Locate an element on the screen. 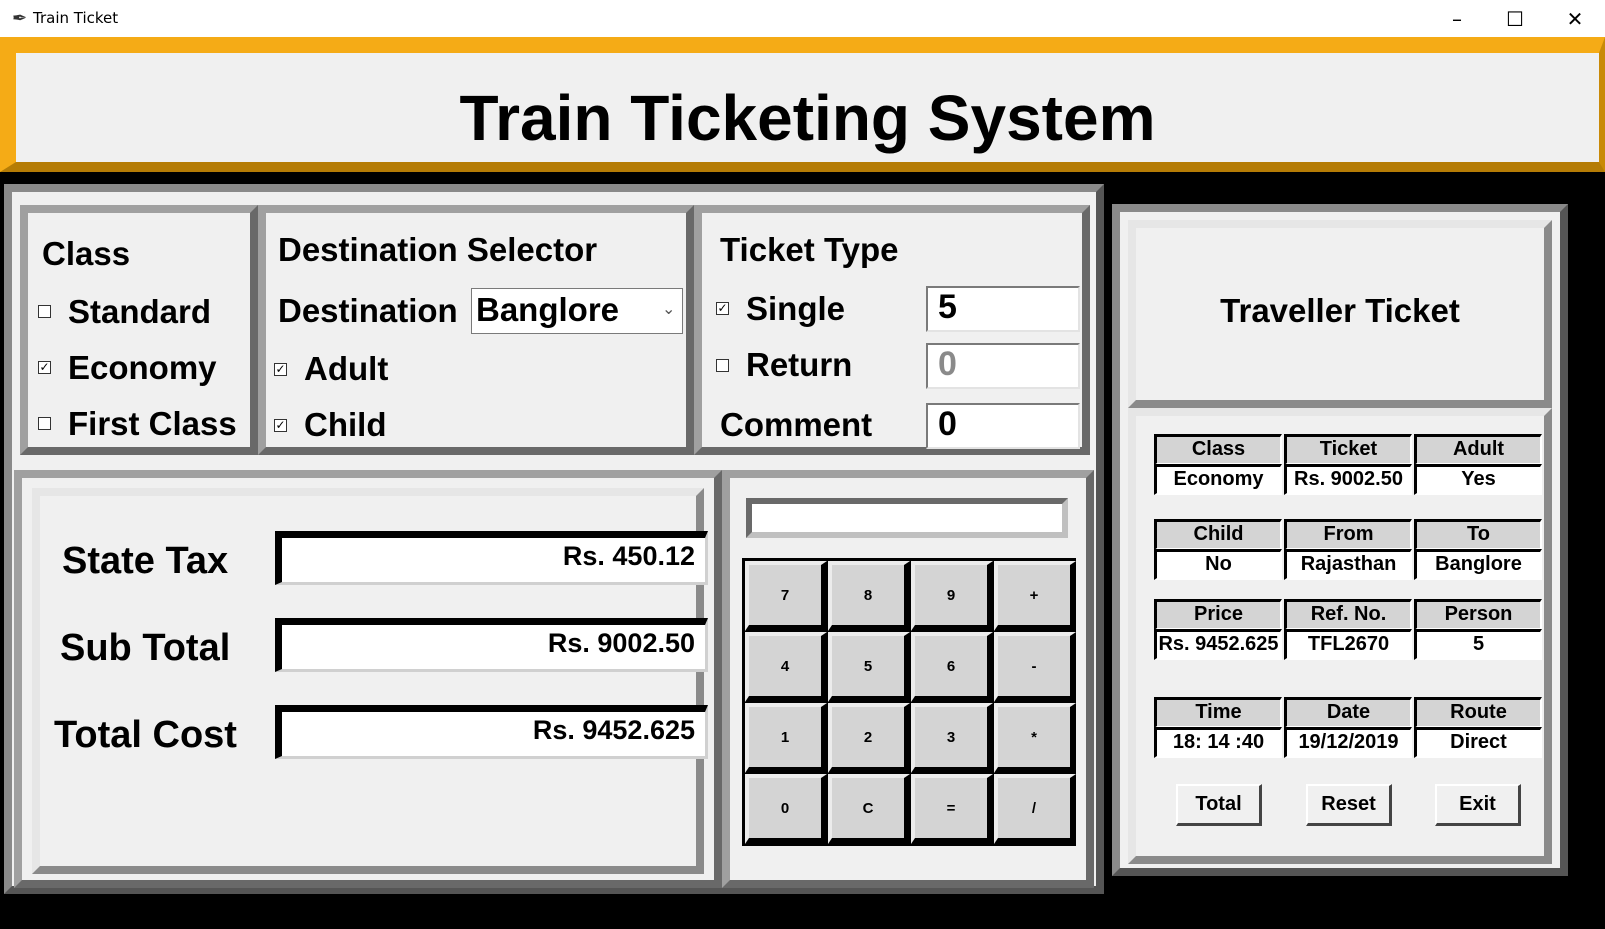 This screenshot has height=929, width=1605. state-tax-label: State Tax is located at coordinates (145, 561).